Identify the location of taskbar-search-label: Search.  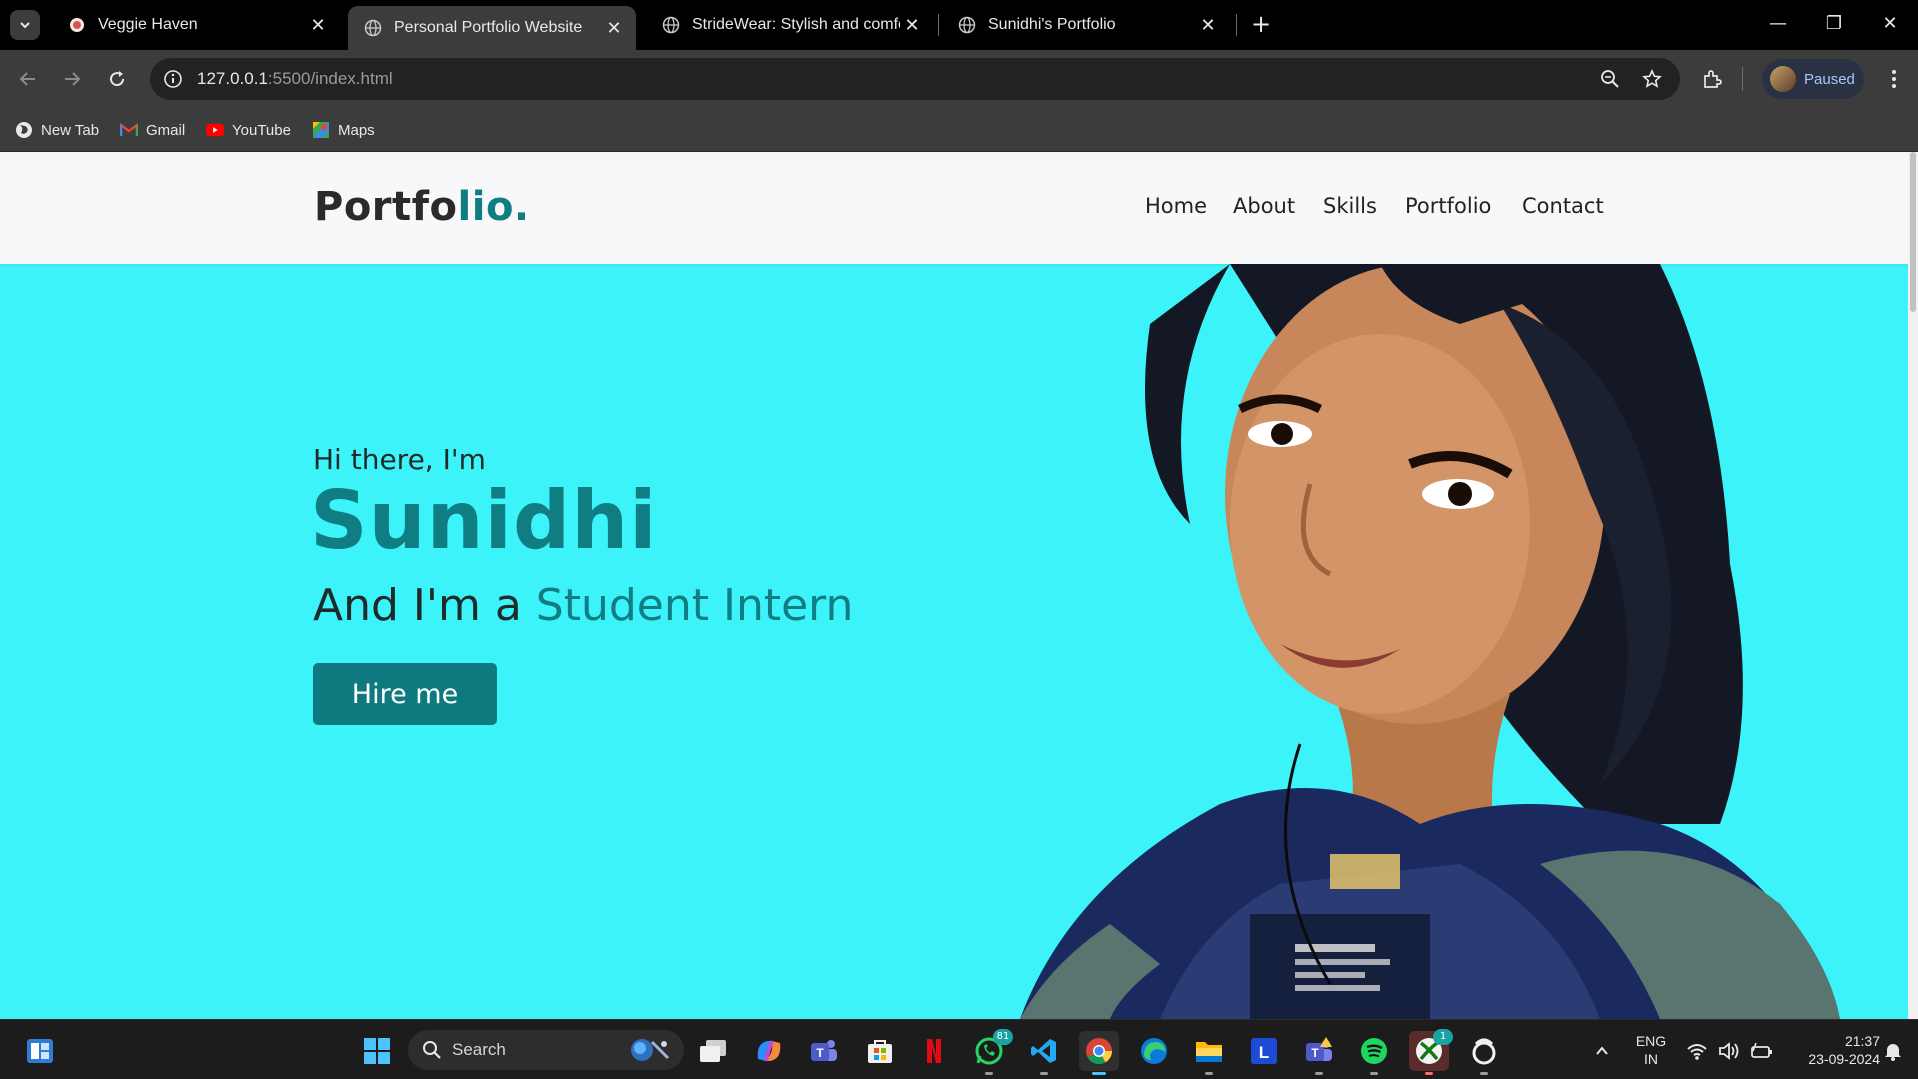
(479, 1049).